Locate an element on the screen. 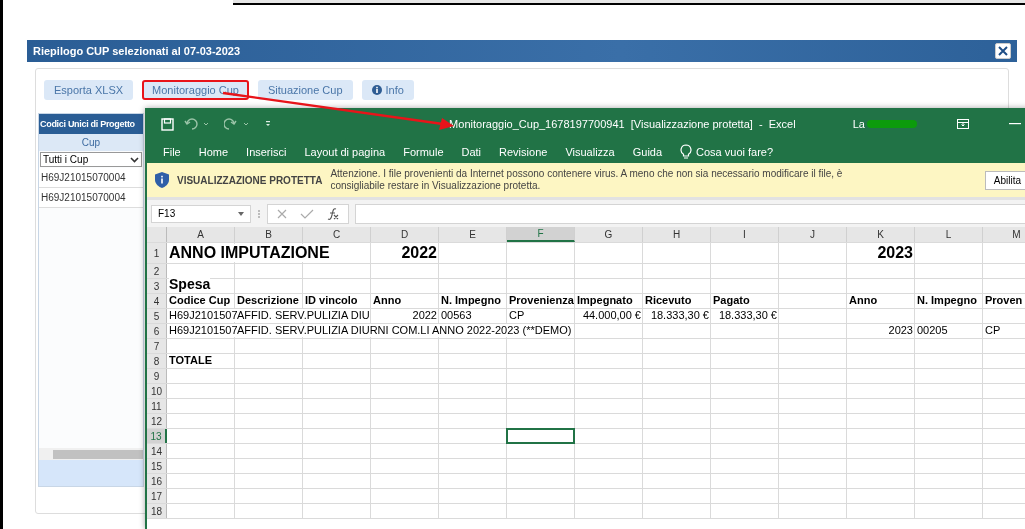  table-cell: Codice Cup is located at coordinates (200, 300).